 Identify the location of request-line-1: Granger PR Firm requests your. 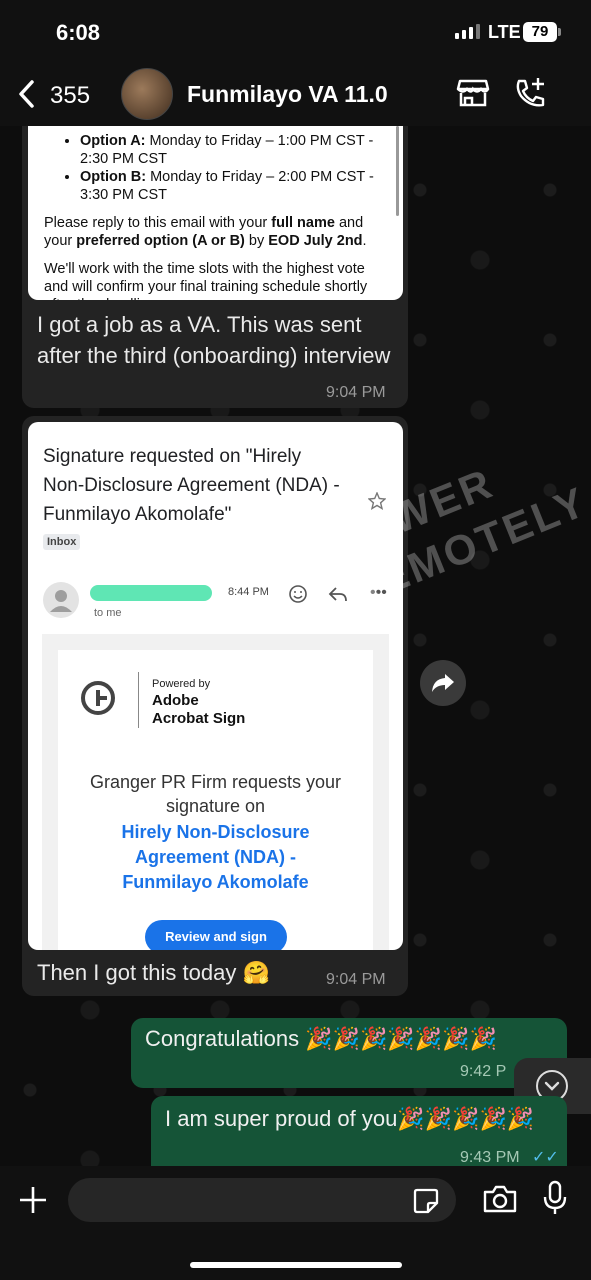
(215, 782).